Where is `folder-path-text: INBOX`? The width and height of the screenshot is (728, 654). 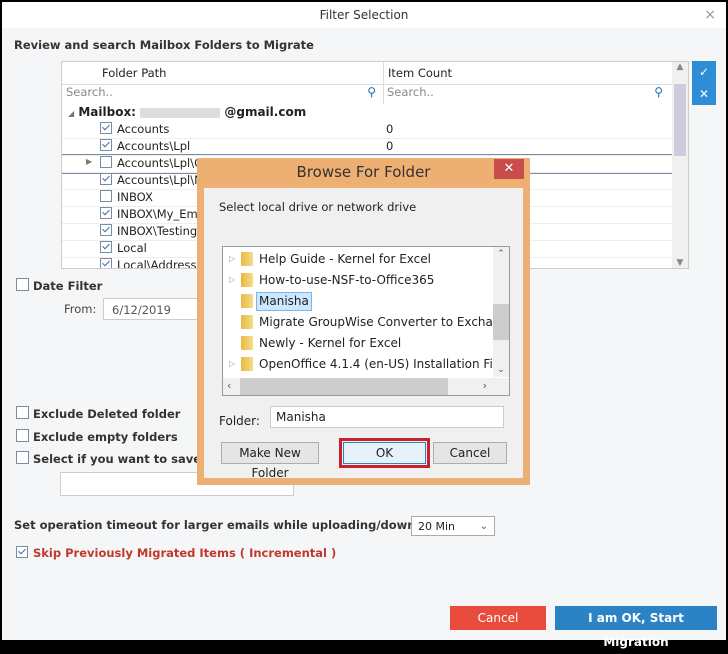
folder-path-text: INBOX is located at coordinates (135, 197).